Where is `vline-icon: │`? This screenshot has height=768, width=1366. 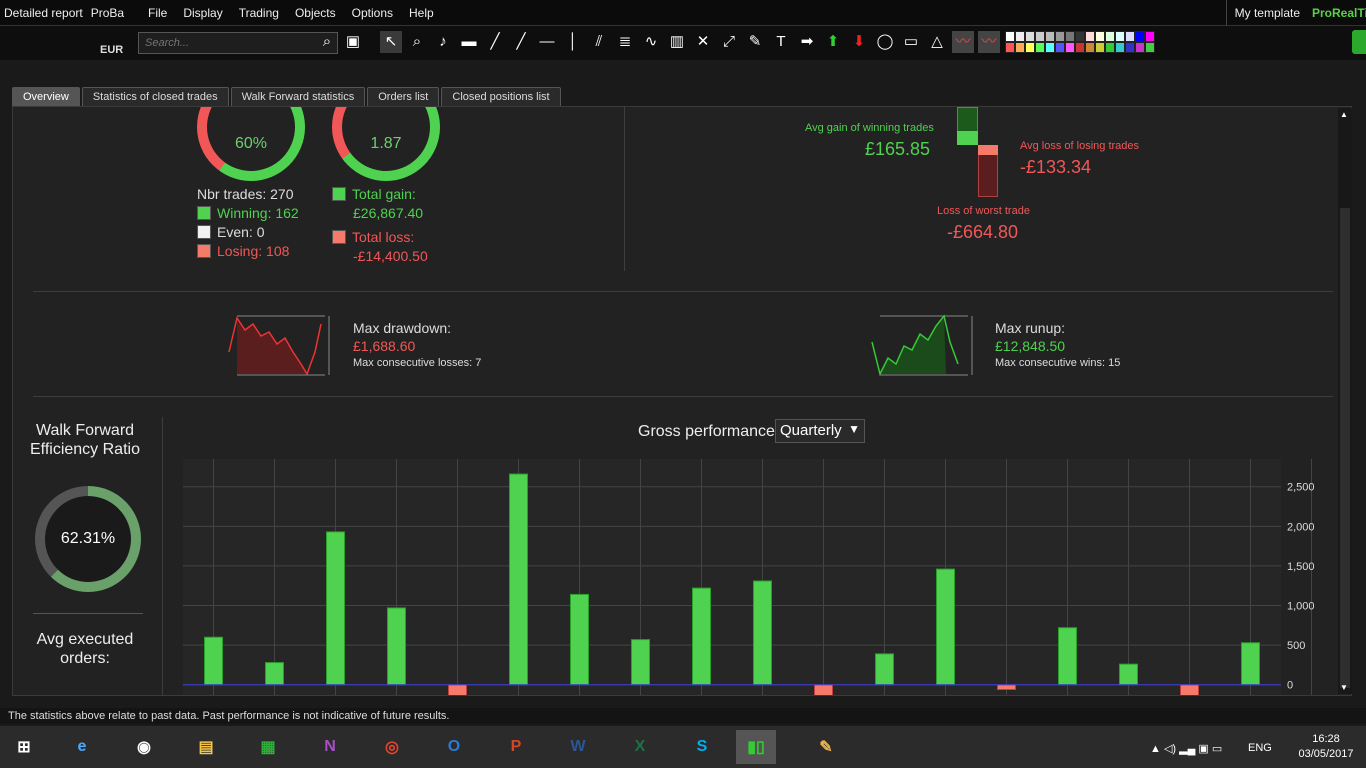
vline-icon: │ is located at coordinates (573, 42).